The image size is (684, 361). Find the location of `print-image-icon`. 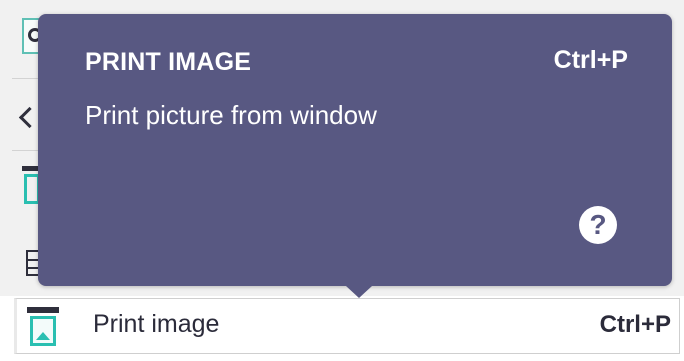

print-image-icon is located at coordinates (43, 327).